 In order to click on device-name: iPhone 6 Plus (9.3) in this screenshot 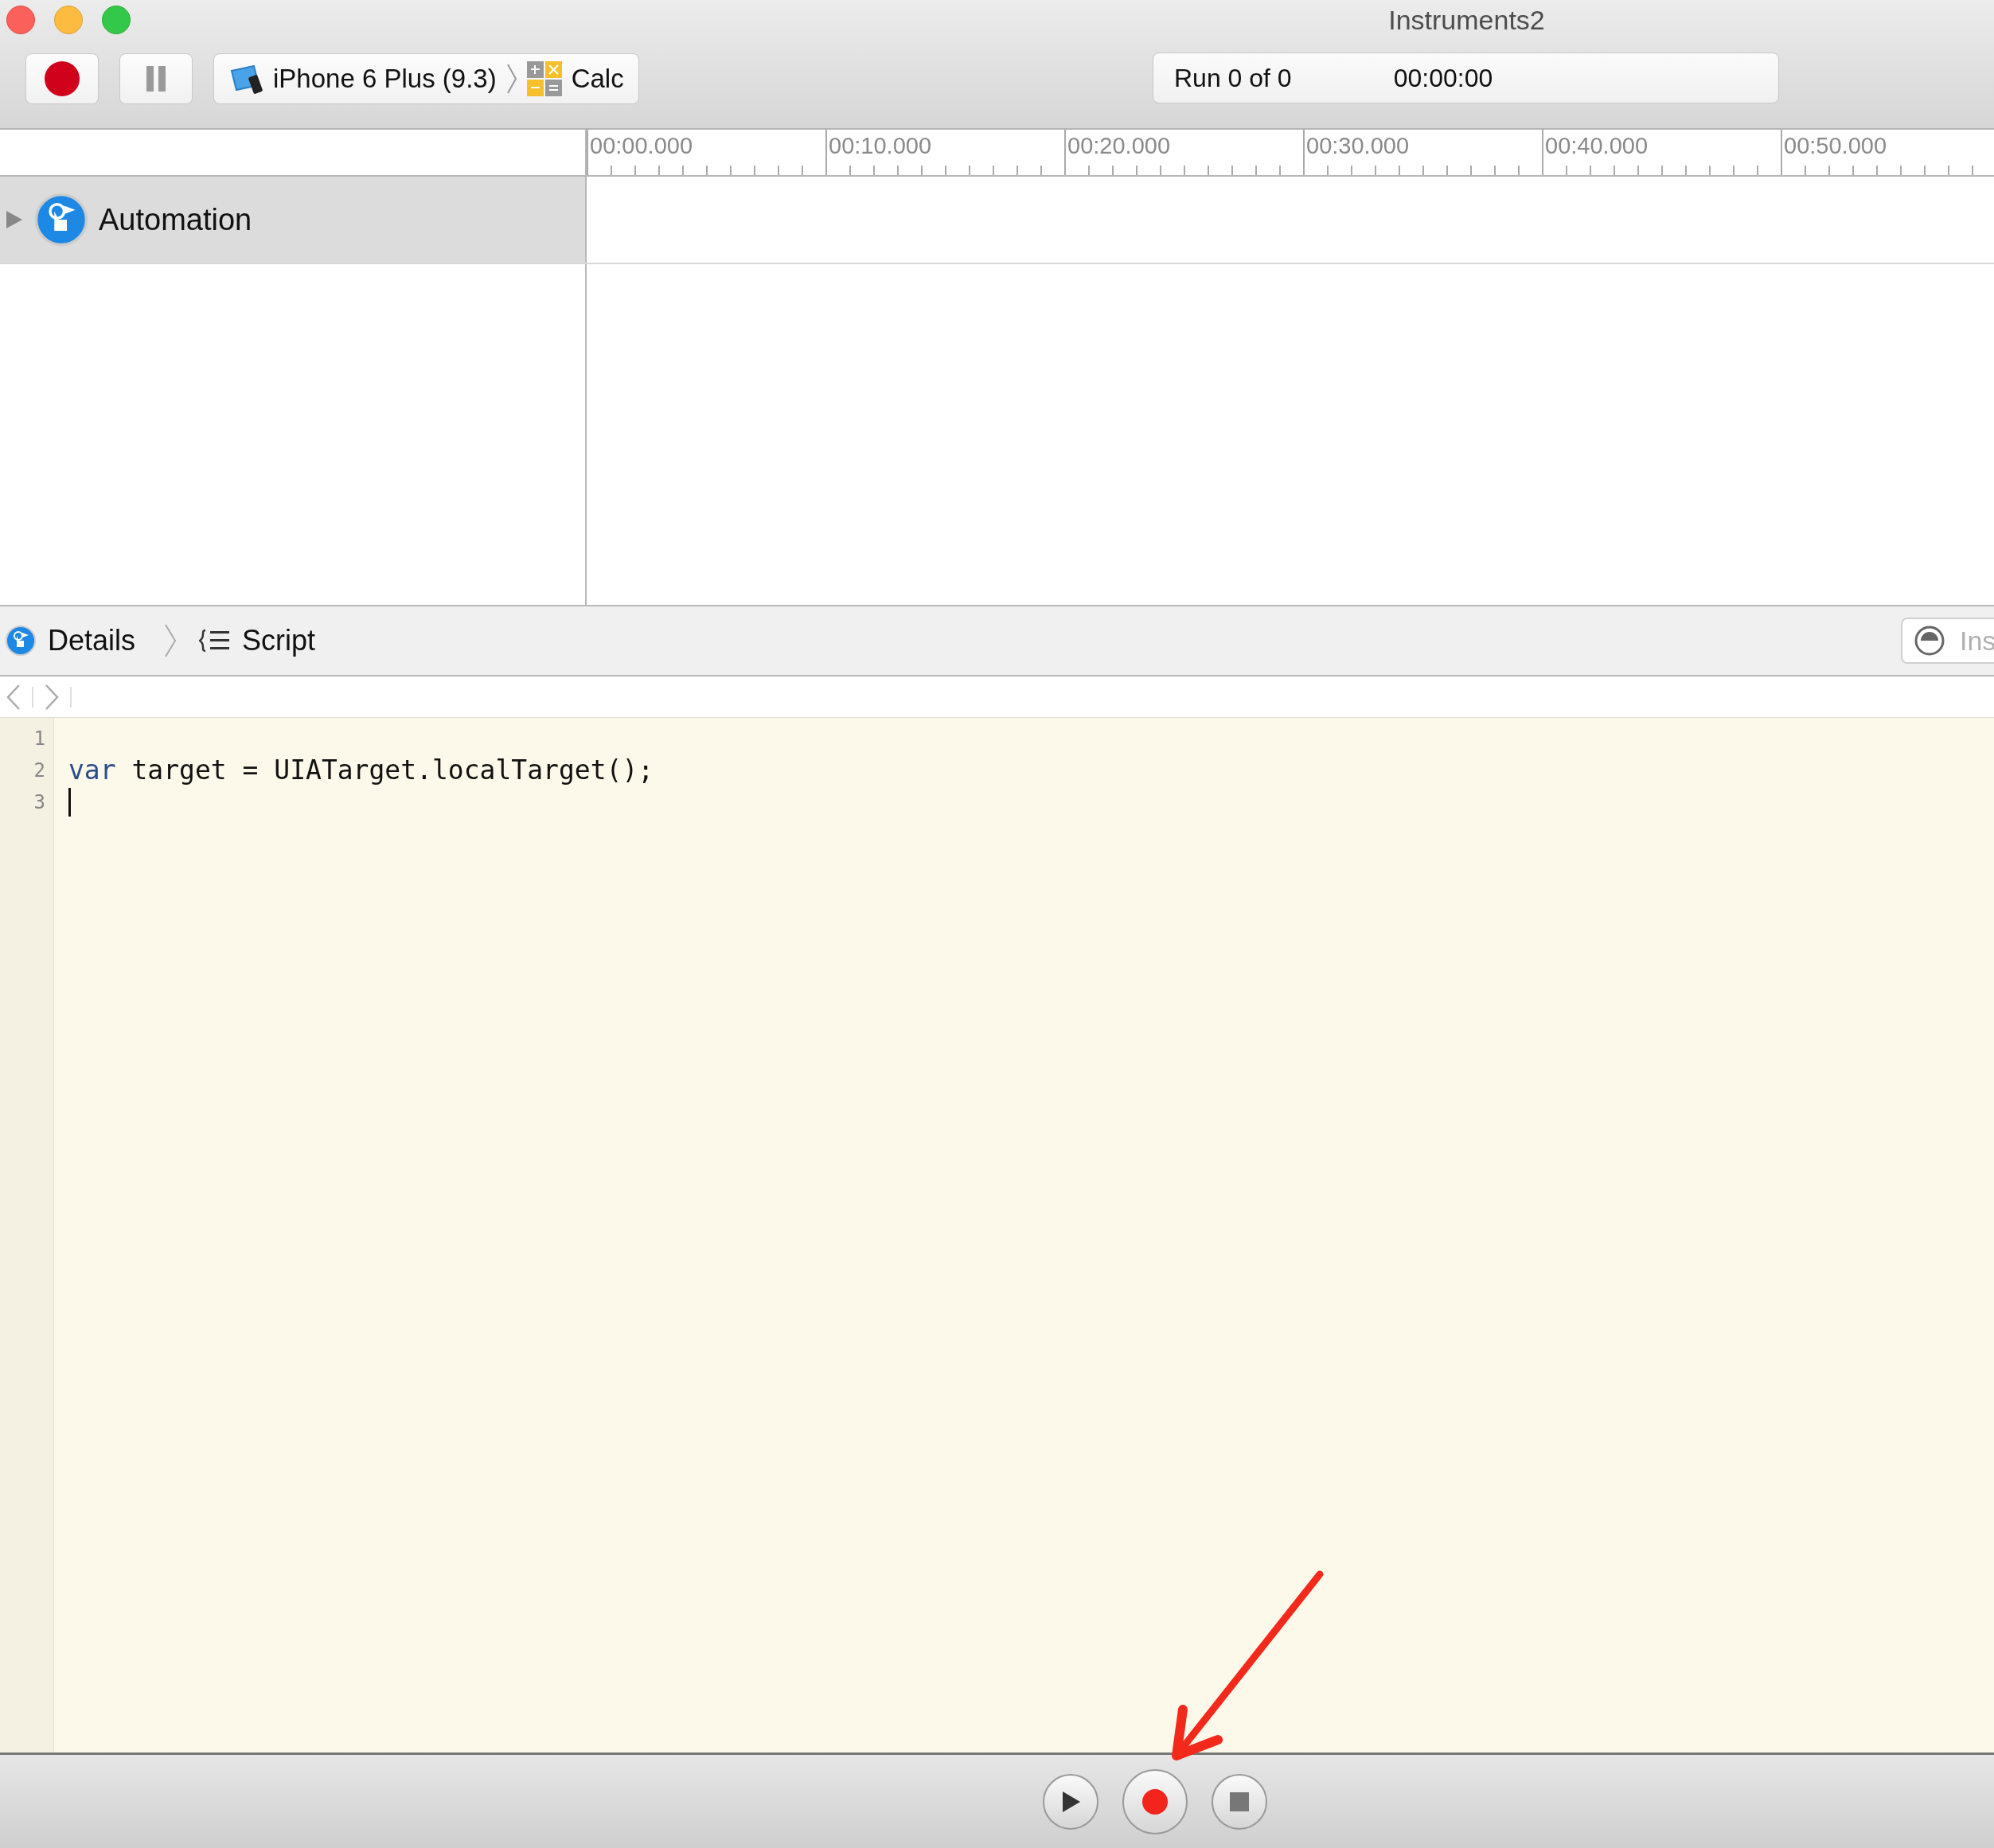, I will do `click(385, 79)`.